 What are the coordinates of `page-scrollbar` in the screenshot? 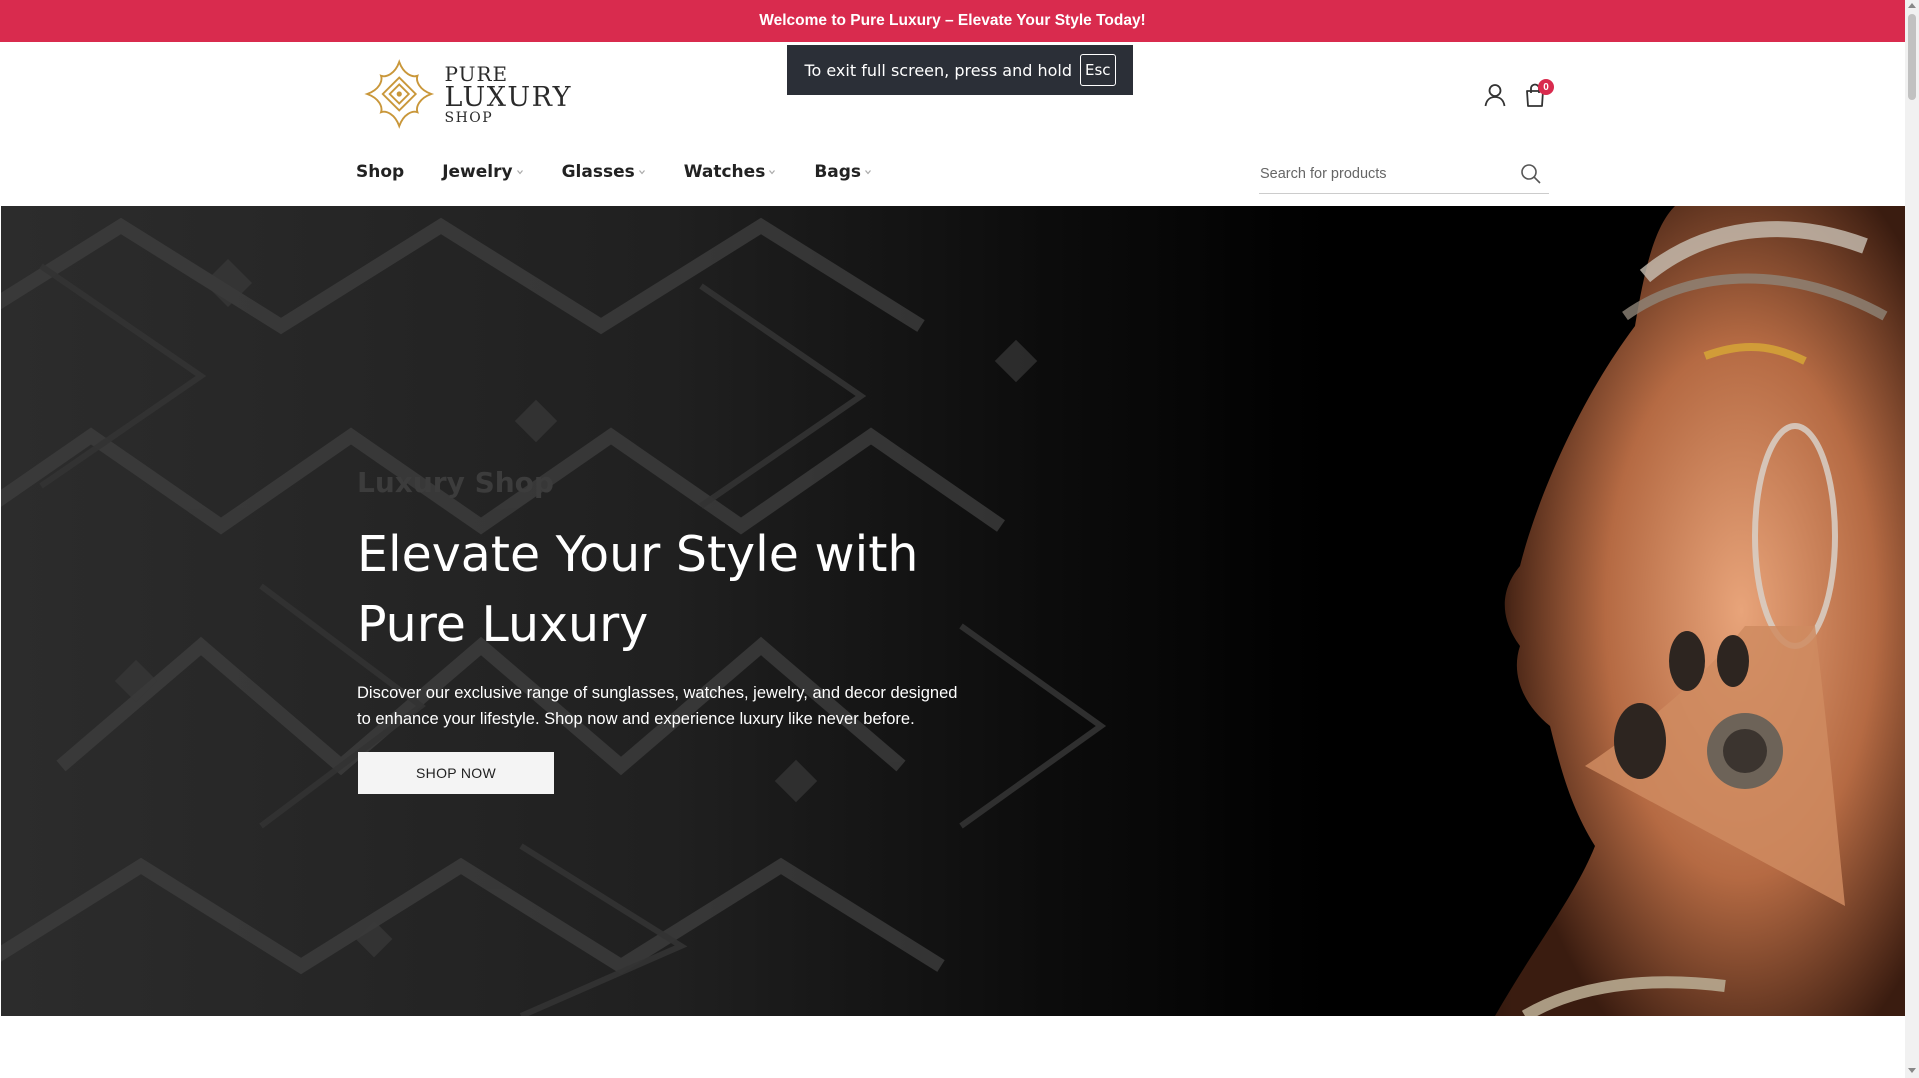 It's located at (1912, 539).